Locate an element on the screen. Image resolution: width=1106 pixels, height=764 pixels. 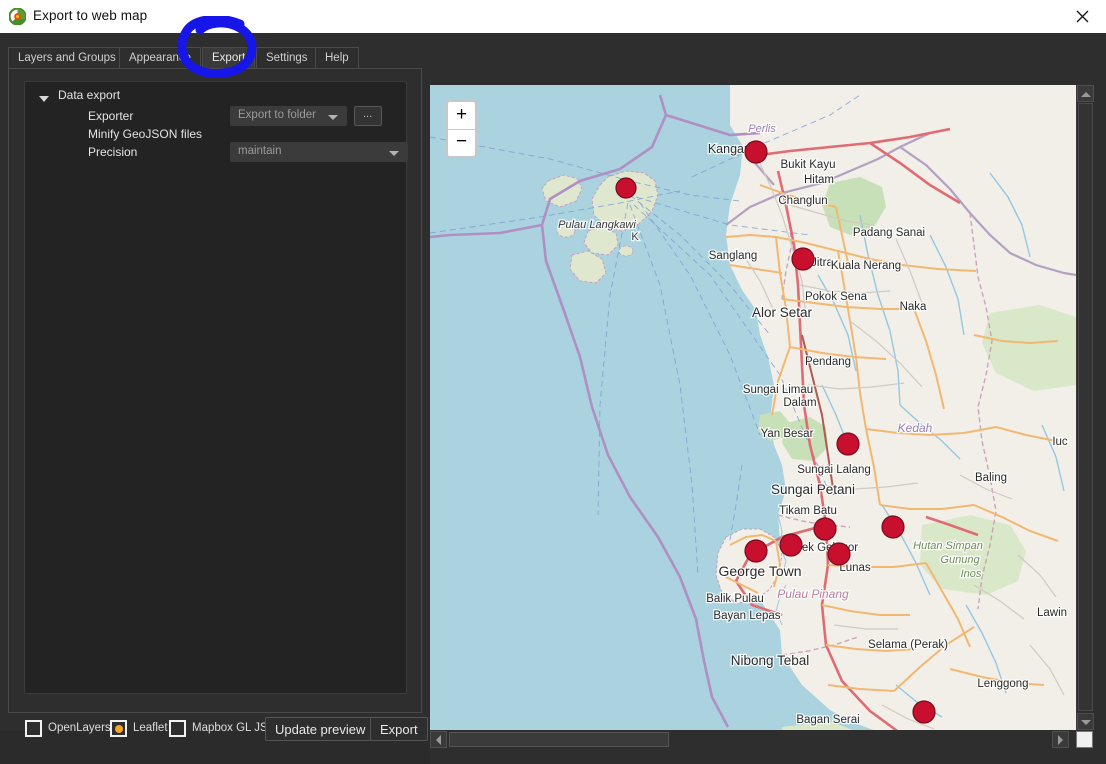
marker-sungai-petani is located at coordinates (848, 444).